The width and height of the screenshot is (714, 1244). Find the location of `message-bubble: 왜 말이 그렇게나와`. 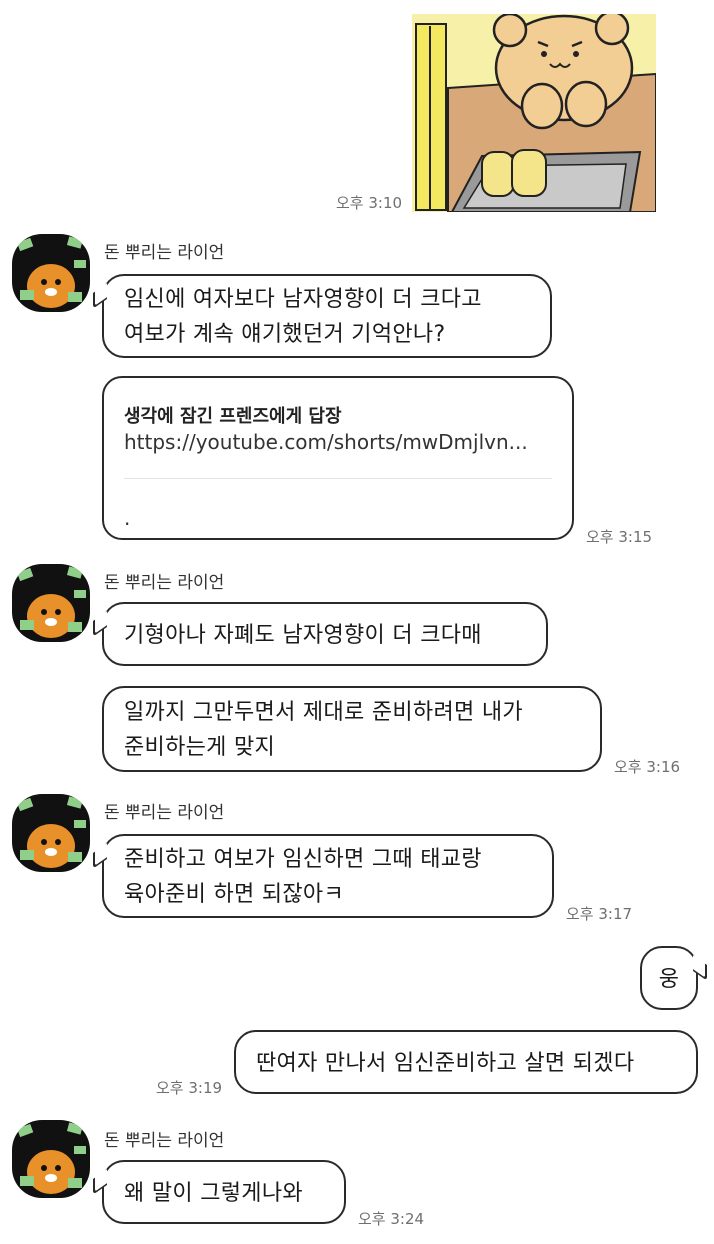

message-bubble: 왜 말이 그렇게나와 is located at coordinates (219, 1192).